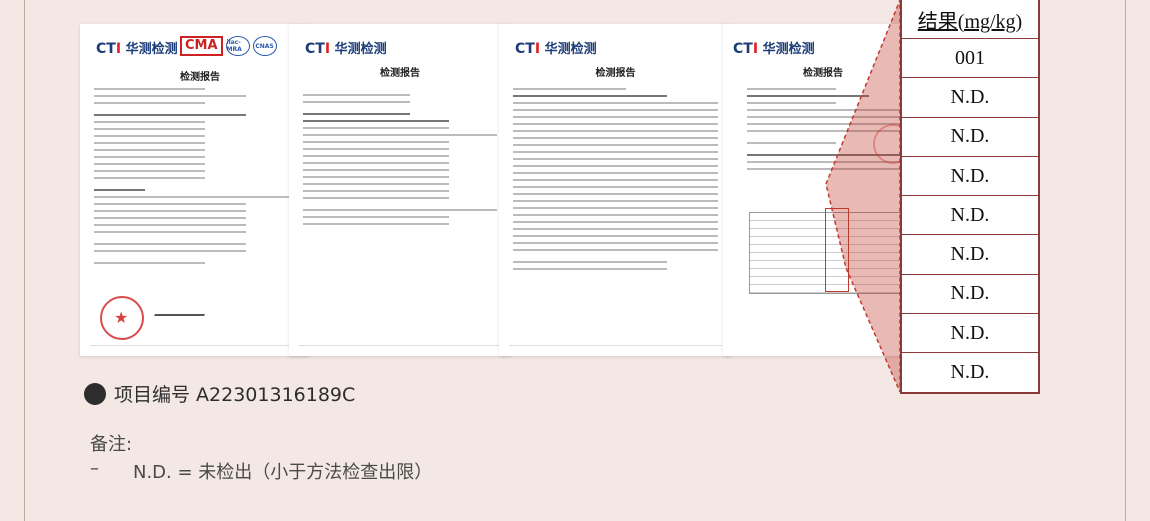 The height and width of the screenshot is (521, 1150). What do you see at coordinates (970, 21) in the screenshot?
I see `result-table-header: 结果(mg/kg)` at bounding box center [970, 21].